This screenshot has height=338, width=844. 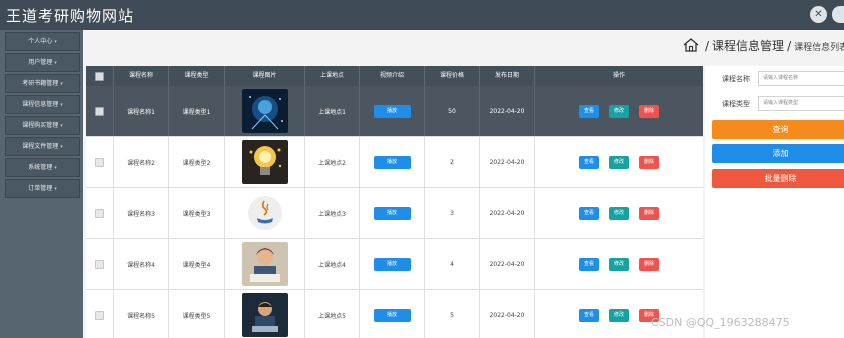 I want to click on course-name: 课程名称1, so click(x=141, y=111).